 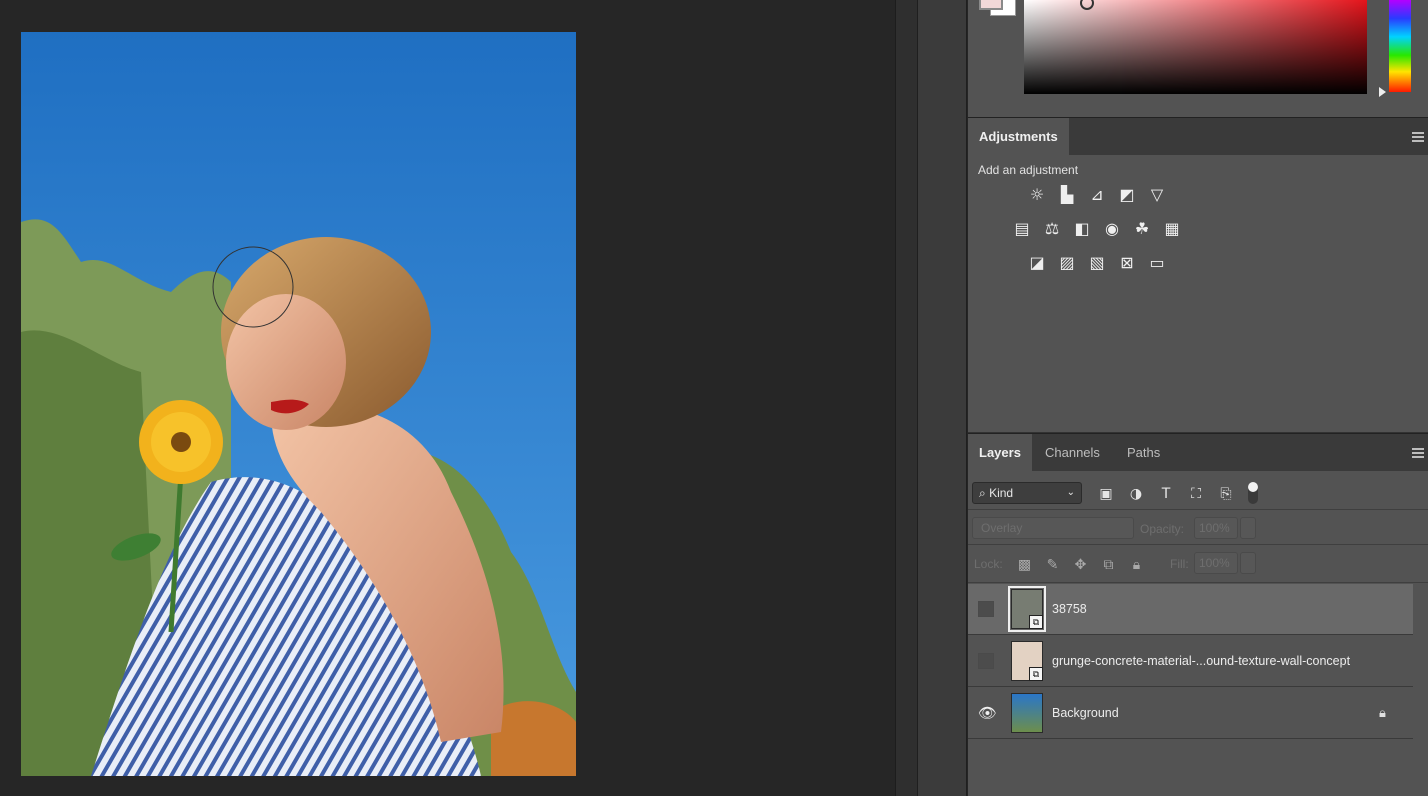 What do you see at coordinates (1226, 494) in the screenshot?
I see `smart-object-filter-icon: ⎘` at bounding box center [1226, 494].